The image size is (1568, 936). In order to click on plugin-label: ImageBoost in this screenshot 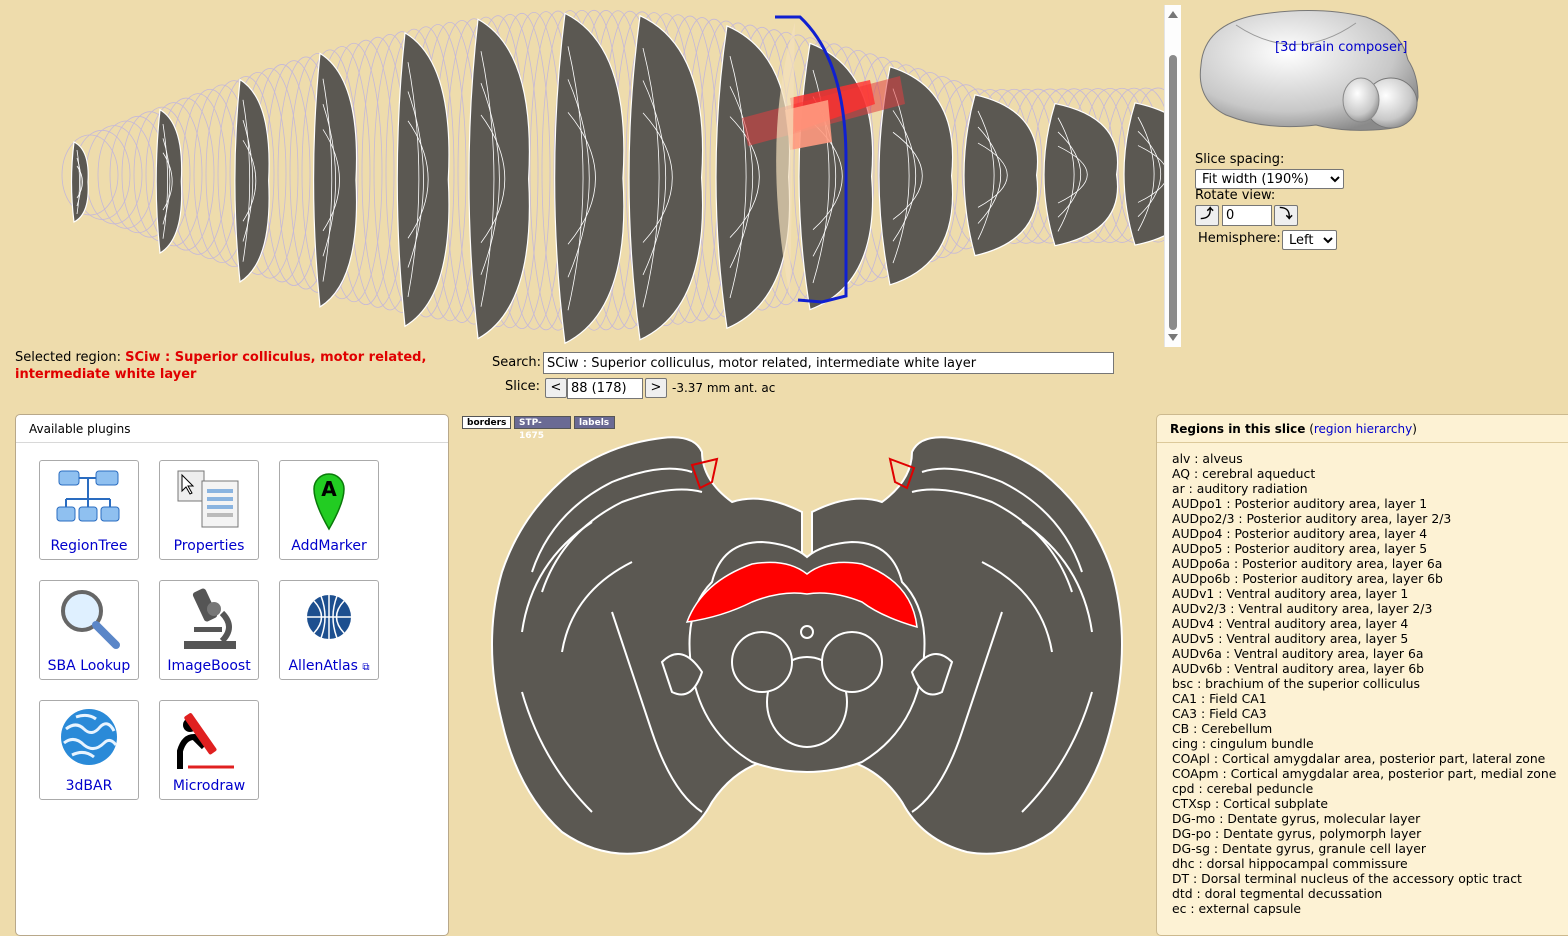, I will do `click(209, 666)`.